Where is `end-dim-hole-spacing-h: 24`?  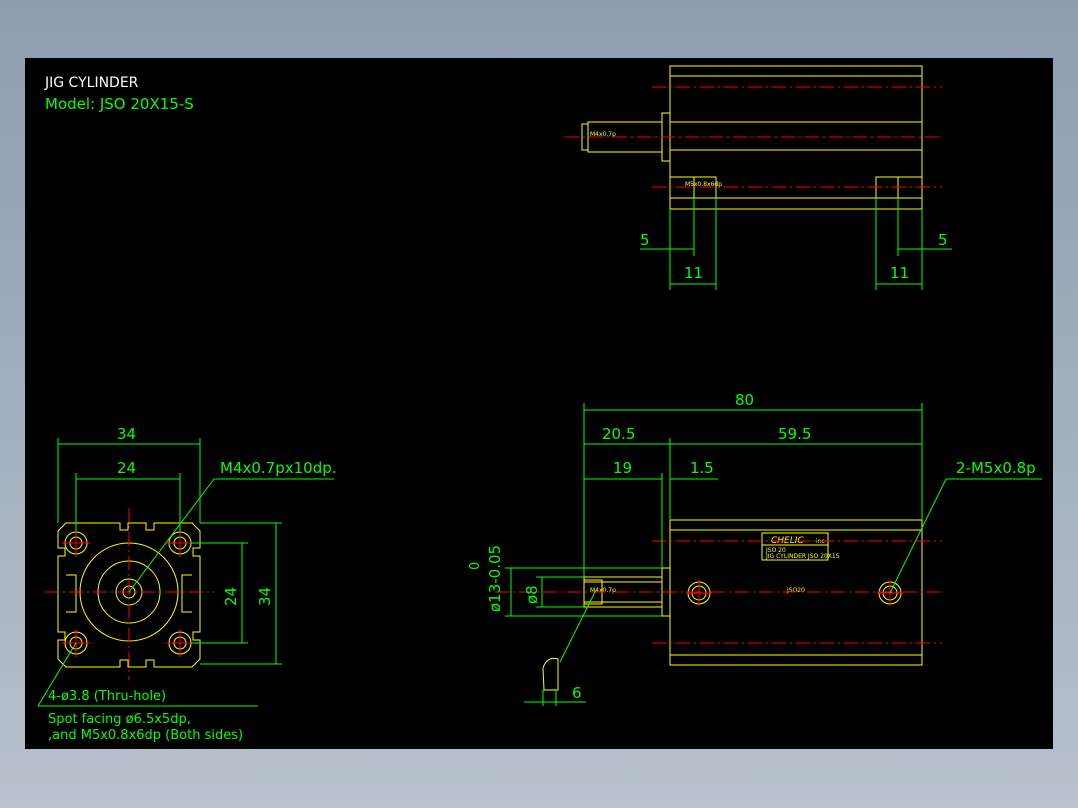
end-dim-hole-spacing-h: 24 is located at coordinates (231, 596).